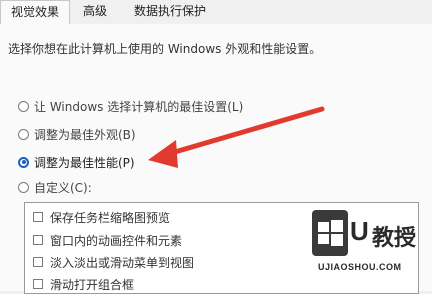 The height and width of the screenshot is (294, 432). Describe the element at coordinates (35, 12) in the screenshot. I see `tab-visual-effects: 视觉效果` at that location.